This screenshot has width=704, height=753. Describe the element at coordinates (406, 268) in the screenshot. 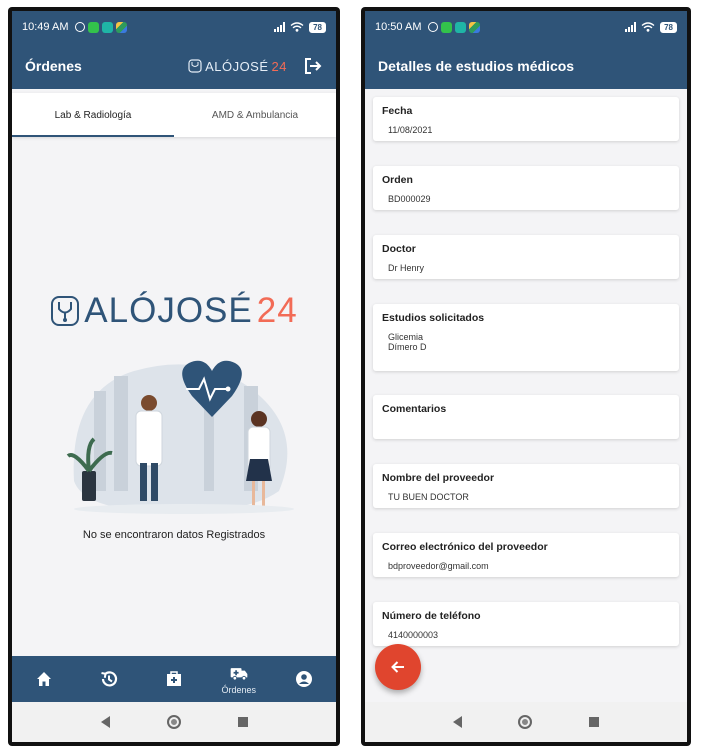

I see `field-value: Dr Henry` at that location.